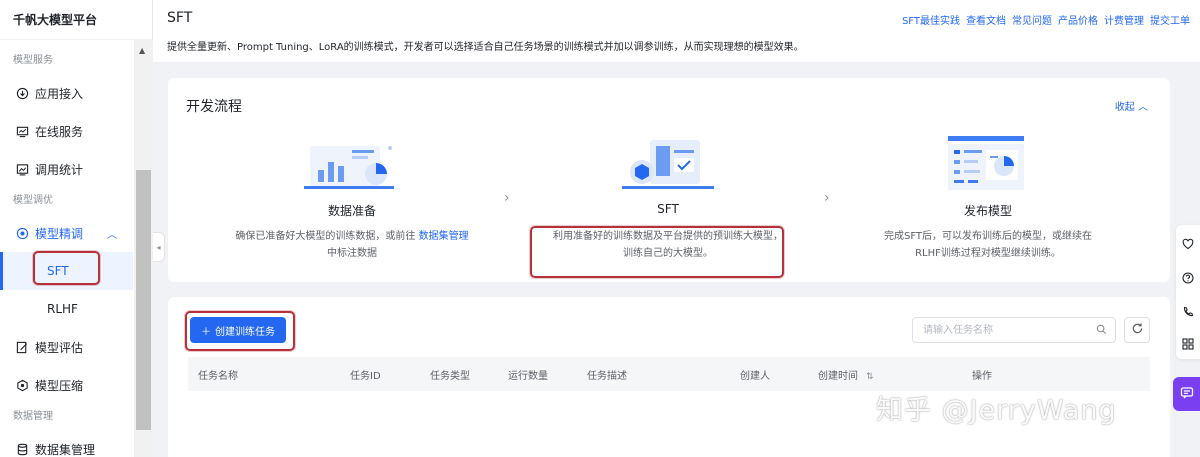 This screenshot has width=1200, height=457. What do you see at coordinates (112, 233) in the screenshot?
I see `chevron-up-icon: ︿` at bounding box center [112, 233].